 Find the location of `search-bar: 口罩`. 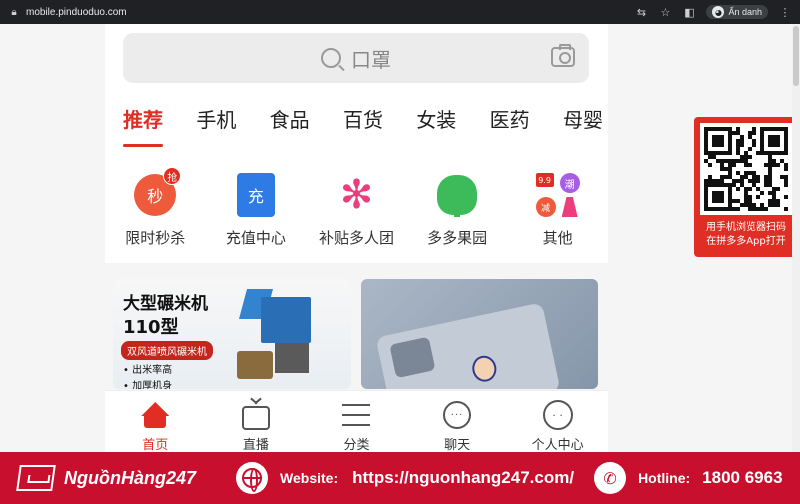

search-bar: 口罩 is located at coordinates (356, 58).